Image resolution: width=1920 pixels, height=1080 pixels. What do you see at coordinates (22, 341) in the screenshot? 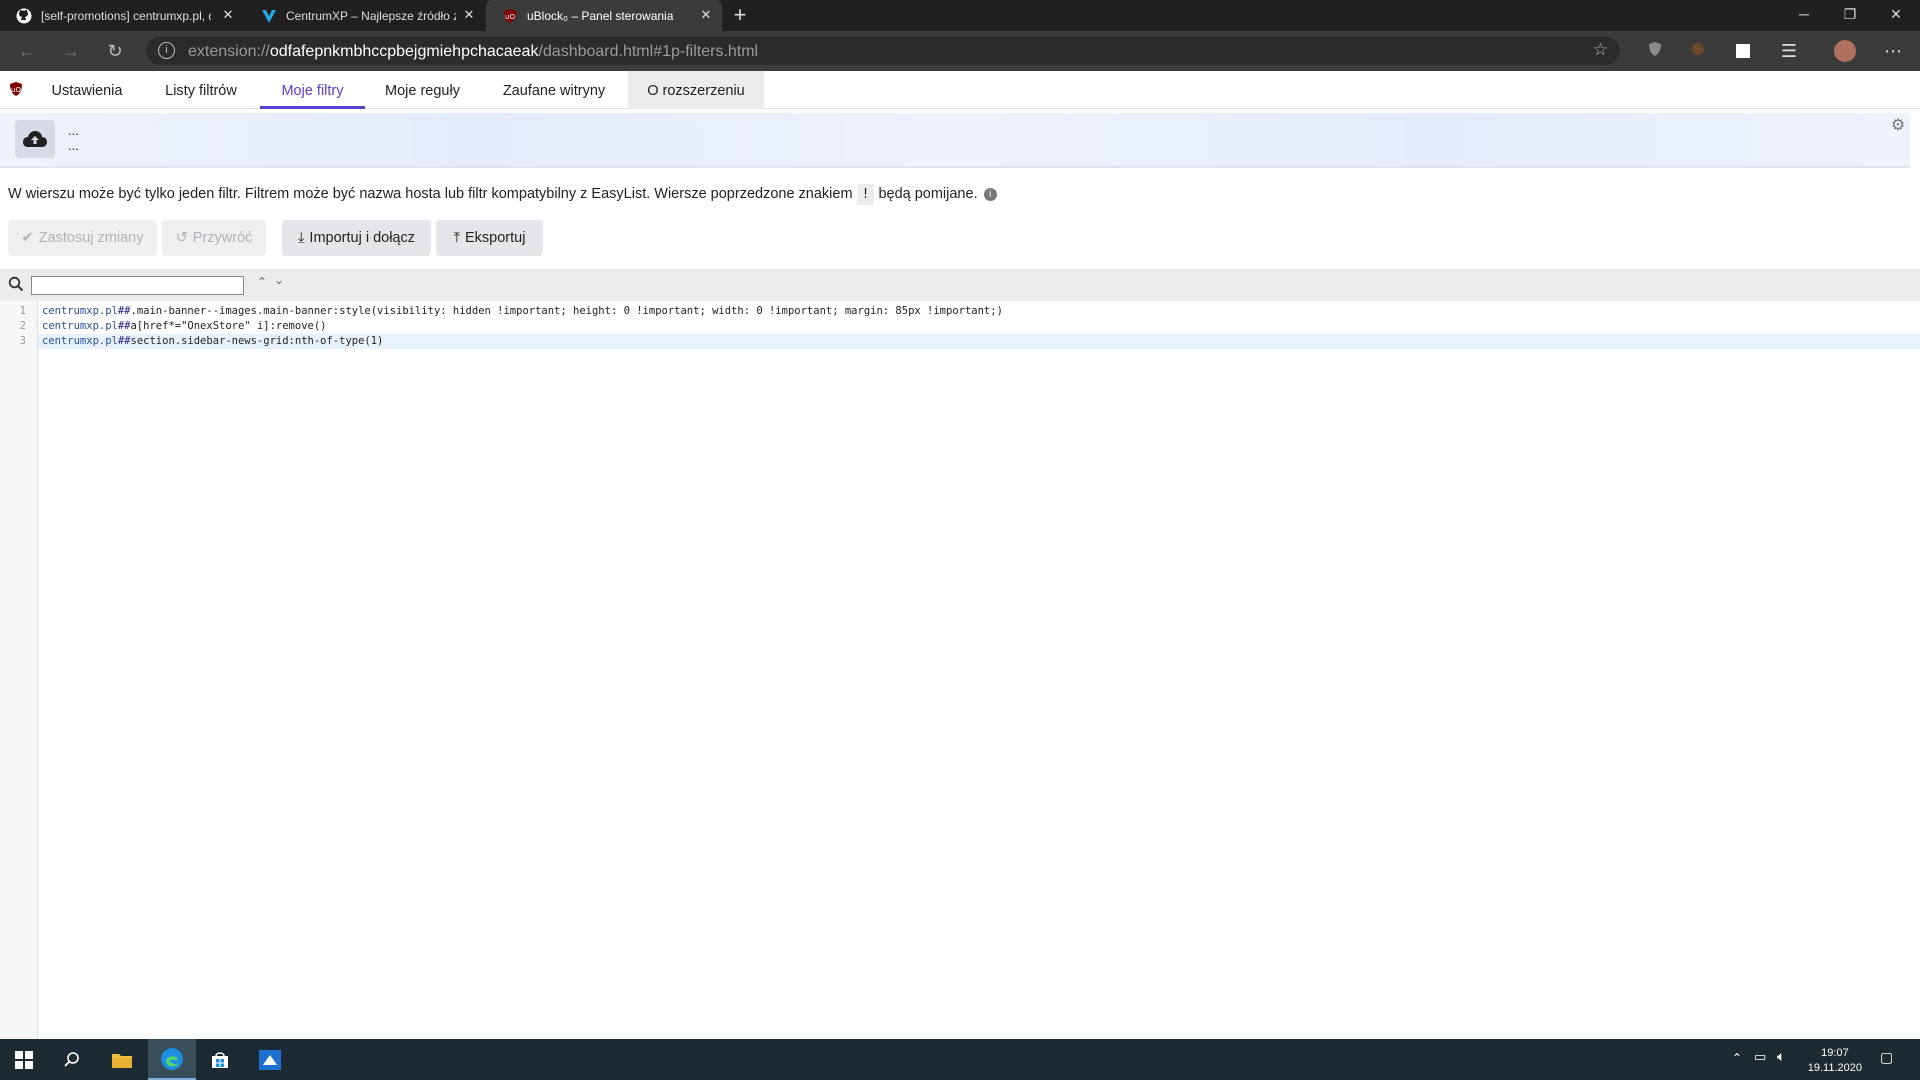
I see `line-number: 3` at bounding box center [22, 341].